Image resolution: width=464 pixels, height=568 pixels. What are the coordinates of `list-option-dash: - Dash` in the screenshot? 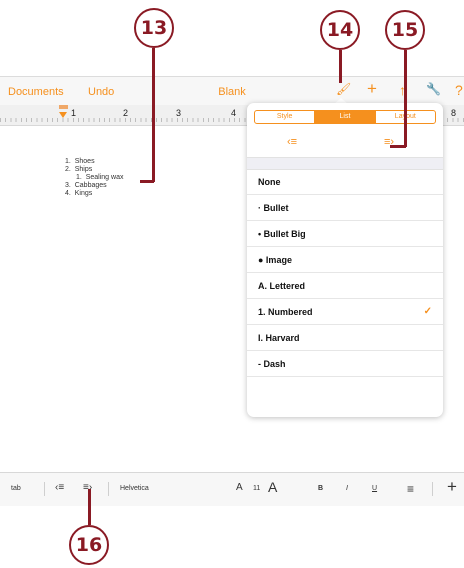 It's located at (345, 364).